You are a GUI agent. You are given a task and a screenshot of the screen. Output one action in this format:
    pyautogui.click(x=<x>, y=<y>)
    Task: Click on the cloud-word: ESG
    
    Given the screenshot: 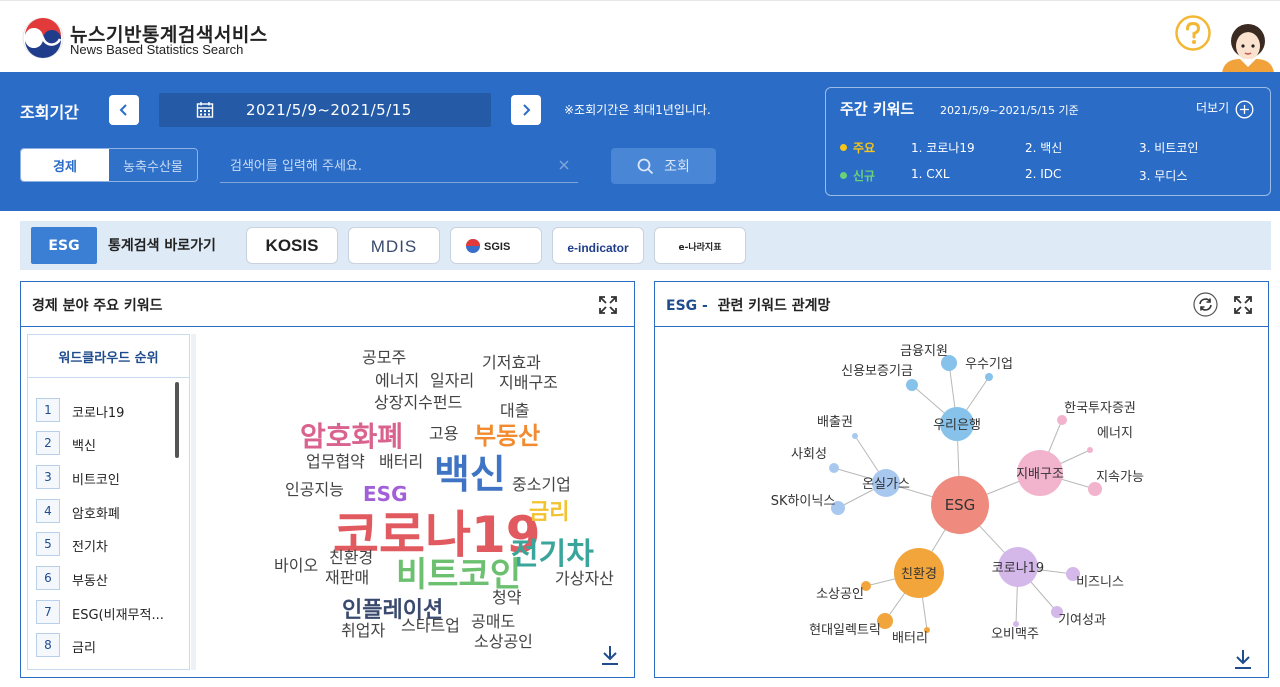 What is the action you would take?
    pyautogui.click(x=385, y=494)
    